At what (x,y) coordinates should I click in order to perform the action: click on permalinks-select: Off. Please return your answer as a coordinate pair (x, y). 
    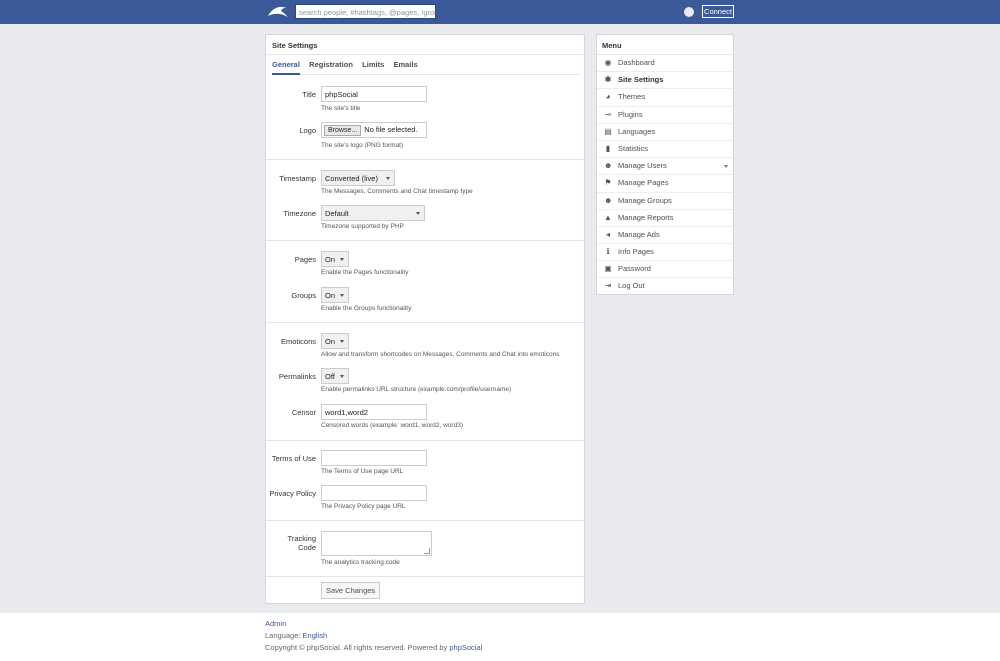
    Looking at the image, I should click on (335, 376).